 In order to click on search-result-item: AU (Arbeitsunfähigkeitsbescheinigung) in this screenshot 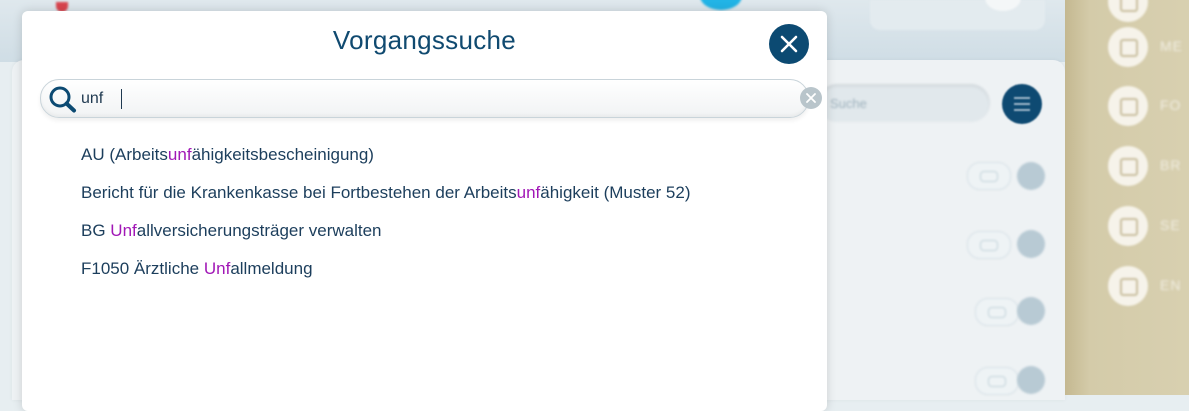, I will do `click(386, 164)`.